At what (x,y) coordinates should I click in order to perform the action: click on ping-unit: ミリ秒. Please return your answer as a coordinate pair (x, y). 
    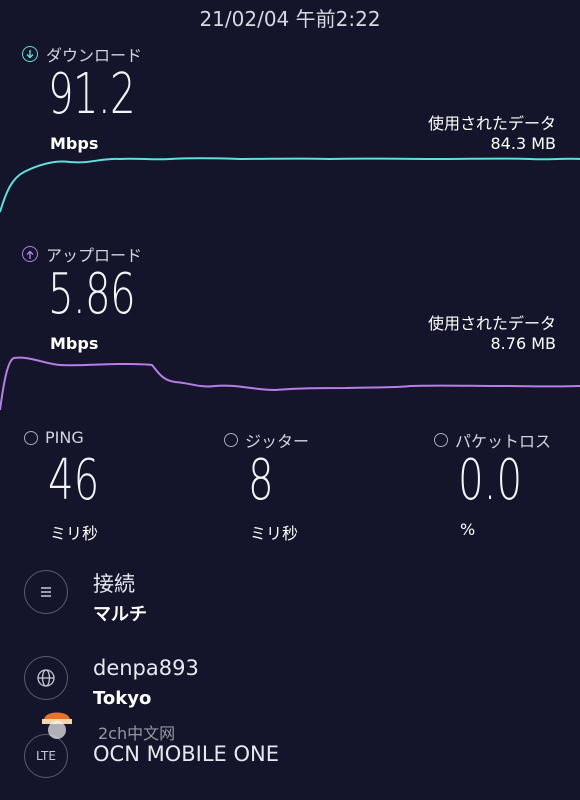
    Looking at the image, I should click on (74, 533).